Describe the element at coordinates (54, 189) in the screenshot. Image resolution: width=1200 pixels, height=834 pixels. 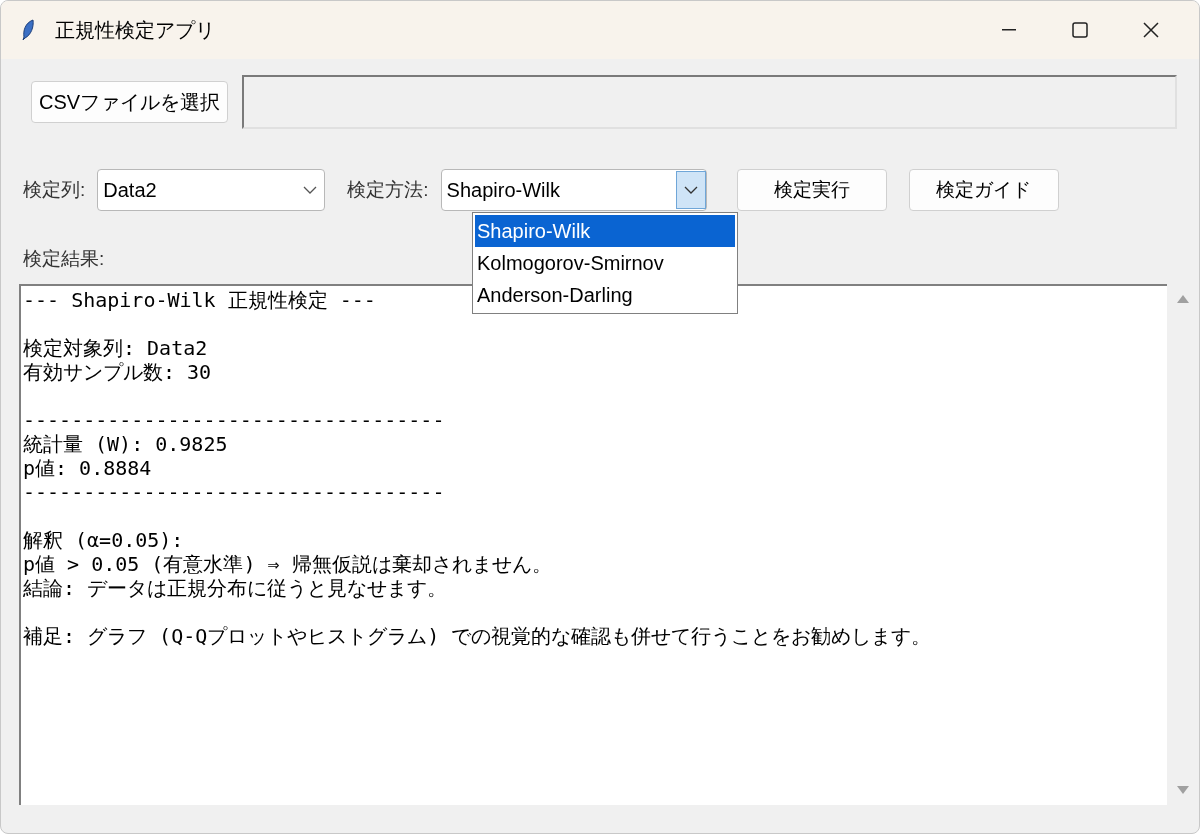
I see `column-label: 検定列:` at that location.